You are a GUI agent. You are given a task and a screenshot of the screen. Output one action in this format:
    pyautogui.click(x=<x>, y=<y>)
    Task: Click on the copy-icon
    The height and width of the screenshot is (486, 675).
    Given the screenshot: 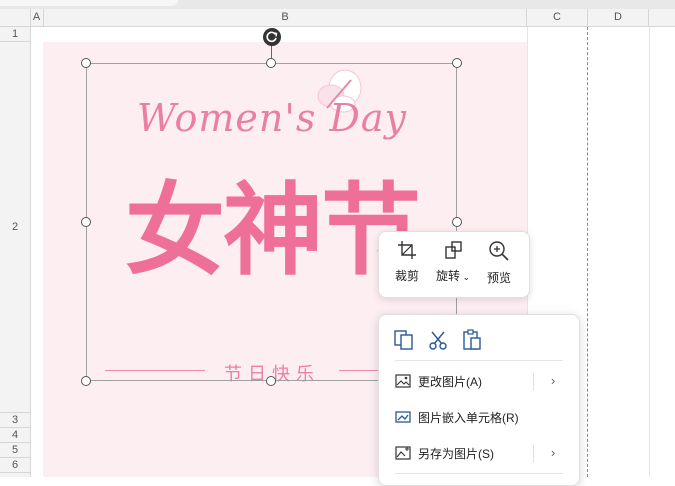 What is the action you would take?
    pyautogui.click(x=403, y=340)
    